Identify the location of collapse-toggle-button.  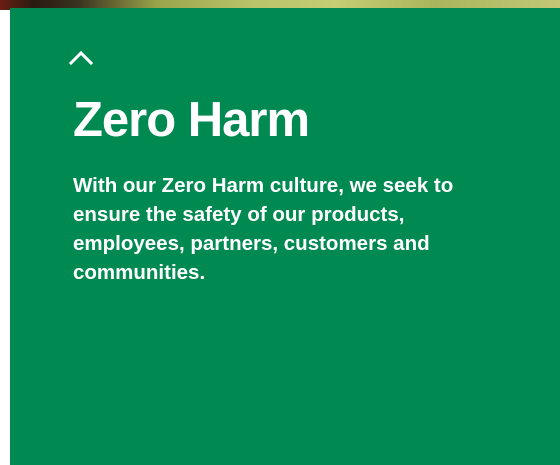
(81, 58).